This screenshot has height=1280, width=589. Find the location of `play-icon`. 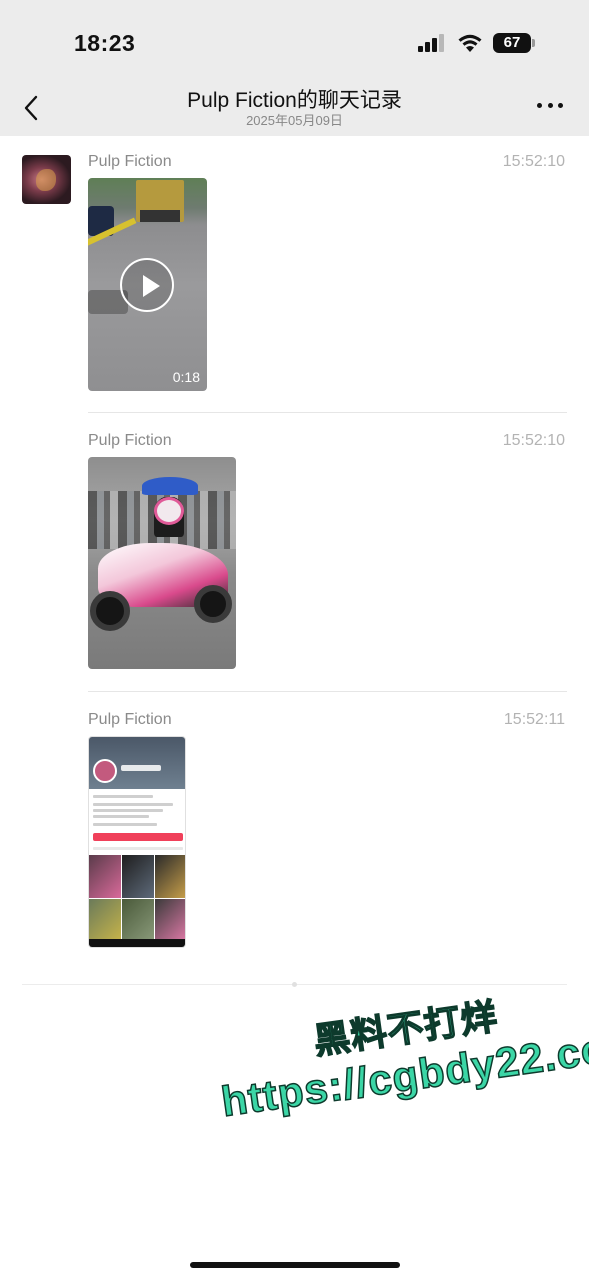

play-icon is located at coordinates (147, 285).